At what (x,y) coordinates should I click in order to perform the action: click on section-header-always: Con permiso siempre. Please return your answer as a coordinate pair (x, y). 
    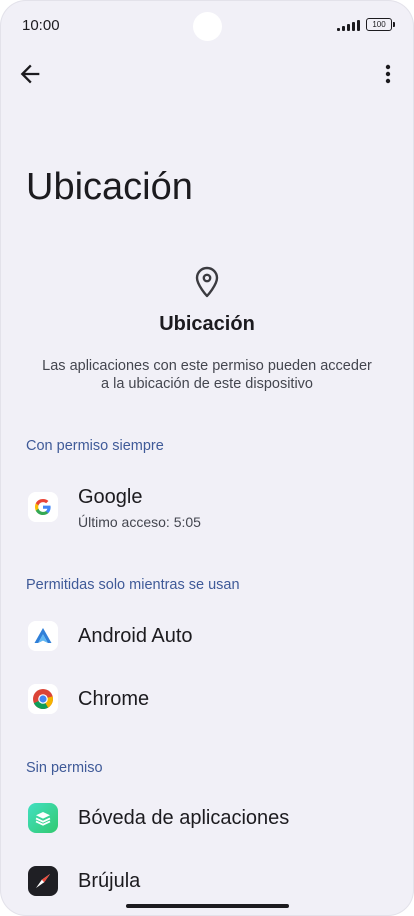
    Looking at the image, I should click on (95, 446).